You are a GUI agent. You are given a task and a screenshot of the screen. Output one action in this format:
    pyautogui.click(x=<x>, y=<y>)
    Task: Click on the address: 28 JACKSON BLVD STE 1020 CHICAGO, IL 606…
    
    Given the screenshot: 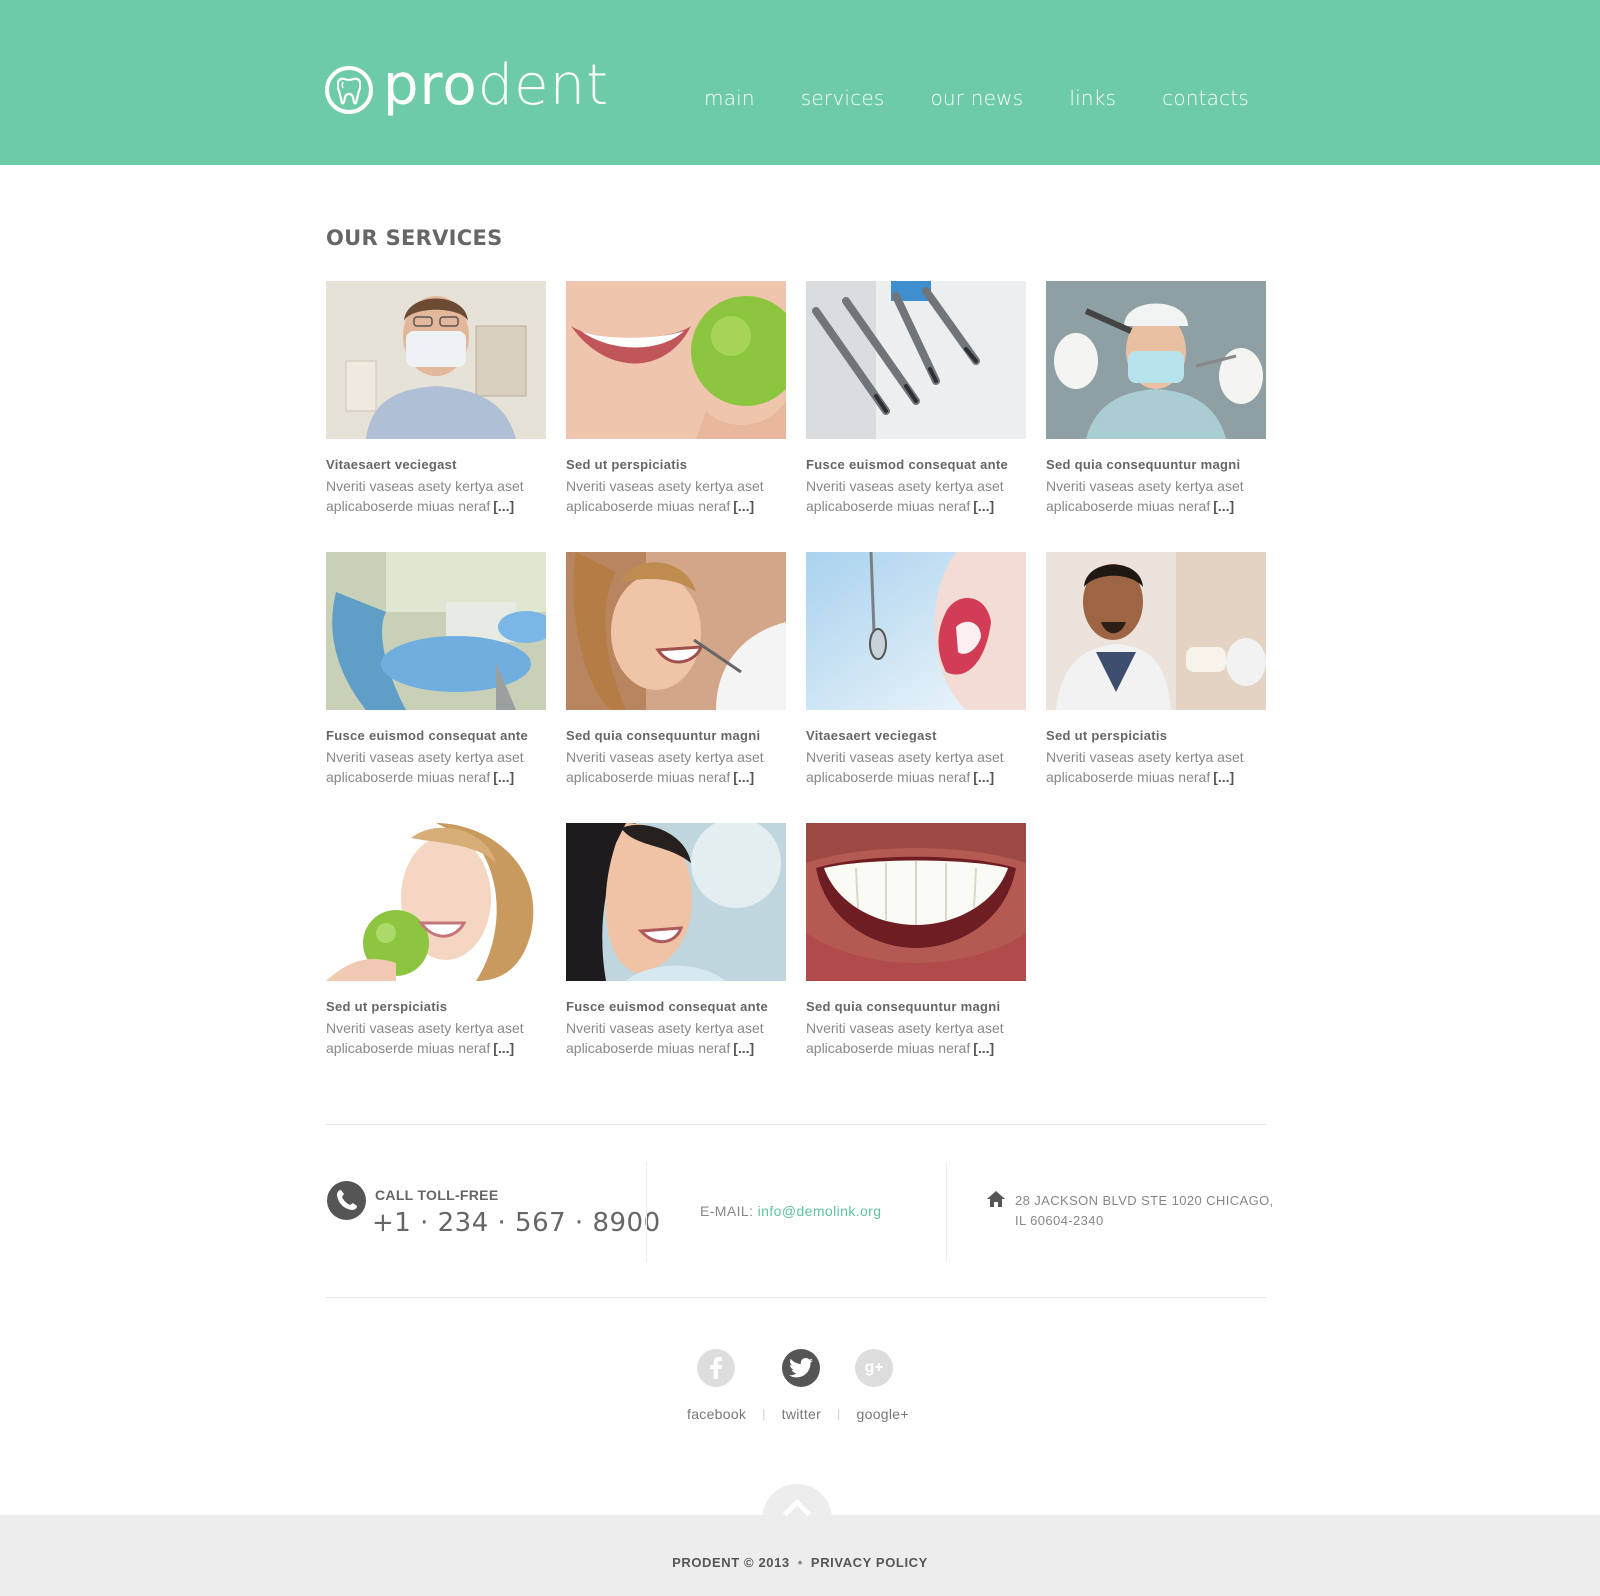 What is the action you would take?
    pyautogui.click(x=1144, y=1210)
    